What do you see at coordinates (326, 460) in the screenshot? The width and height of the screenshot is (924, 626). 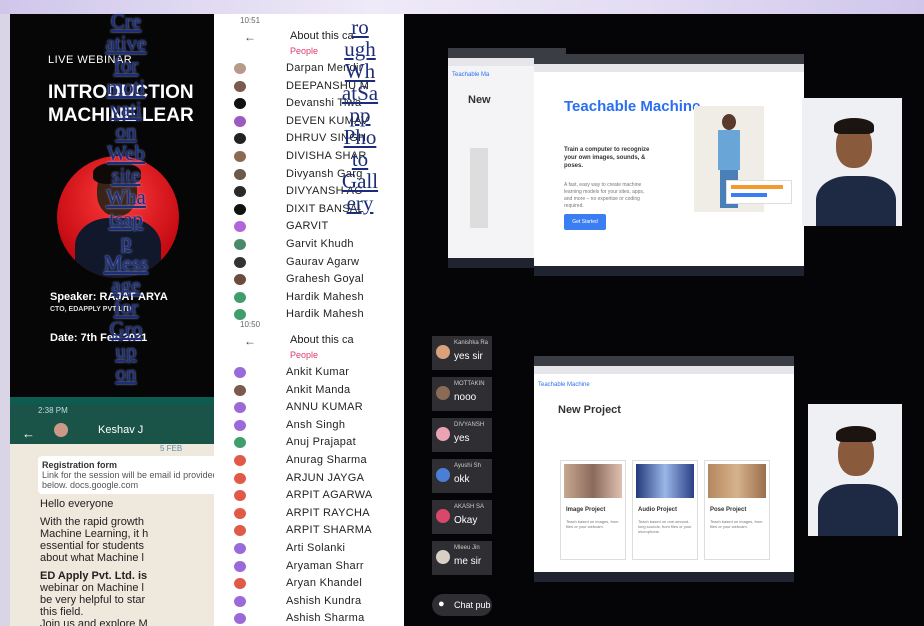 I see `member-name: Anurag Sharma` at bounding box center [326, 460].